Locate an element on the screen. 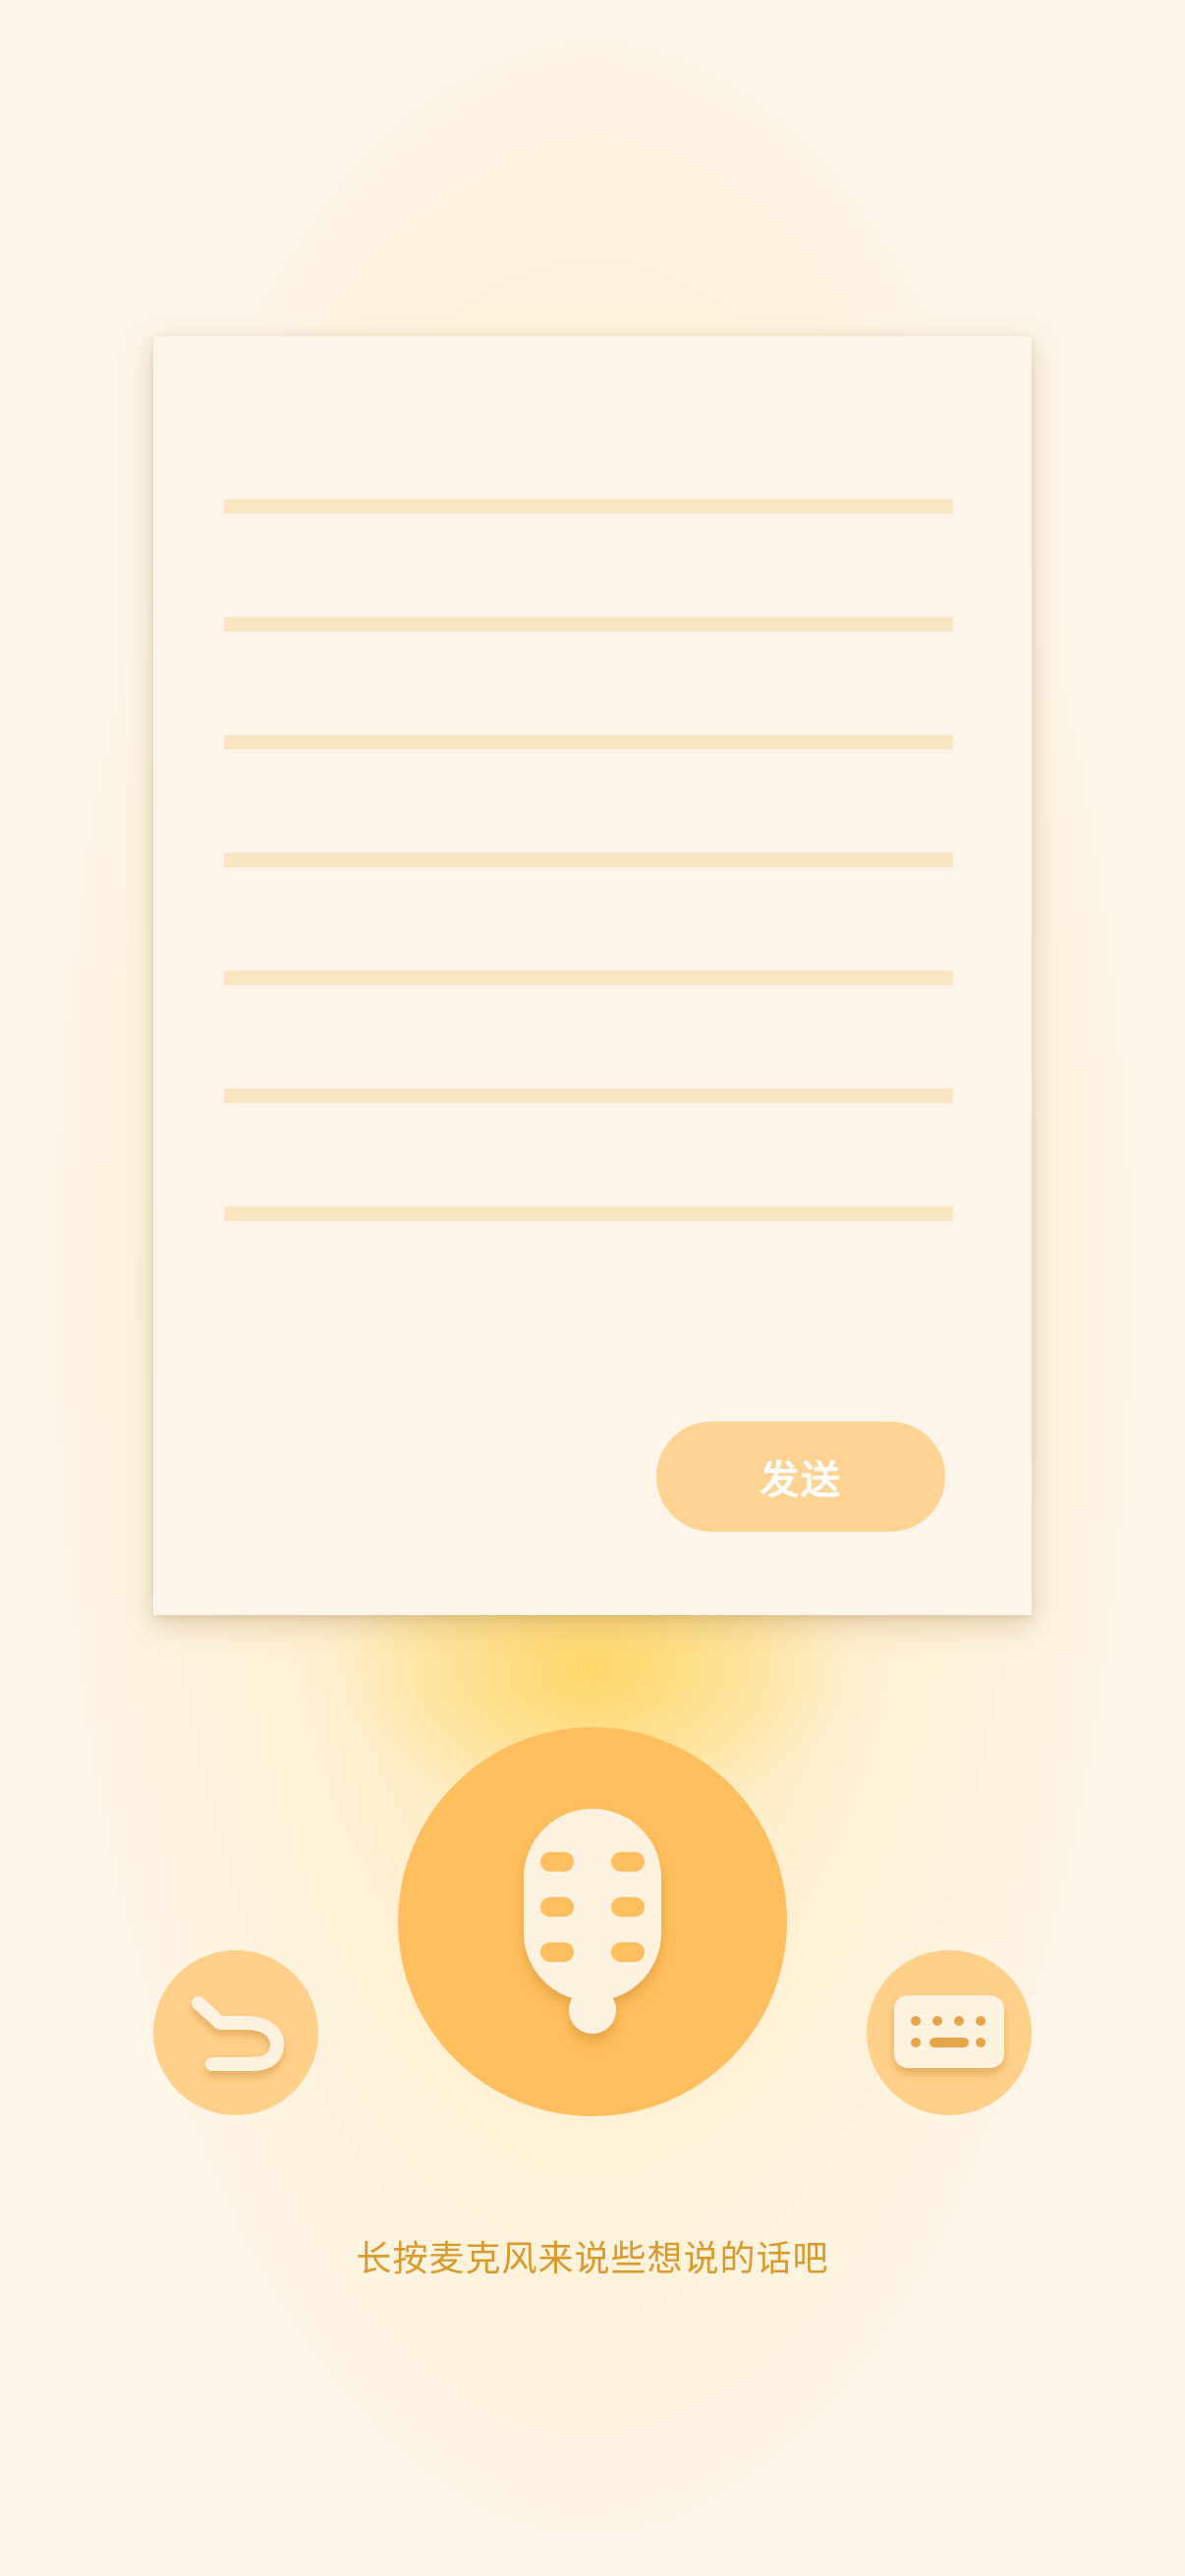 The height and width of the screenshot is (2576, 1185). microphone-icon is located at coordinates (592, 1922).